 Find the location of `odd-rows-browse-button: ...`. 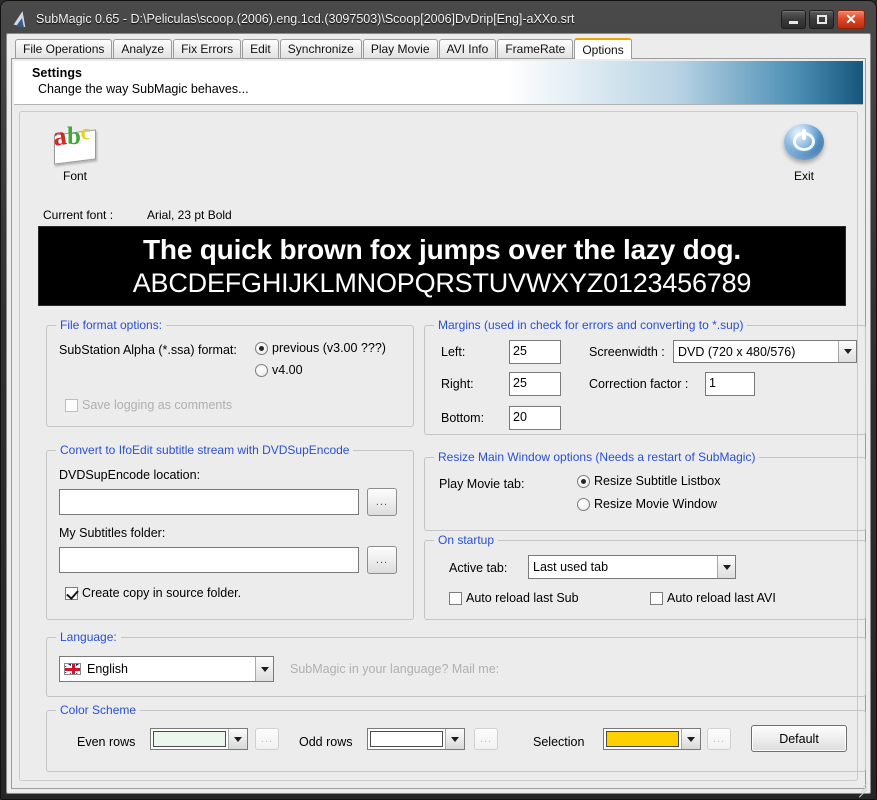

odd-rows-browse-button: ... is located at coordinates (486, 739).